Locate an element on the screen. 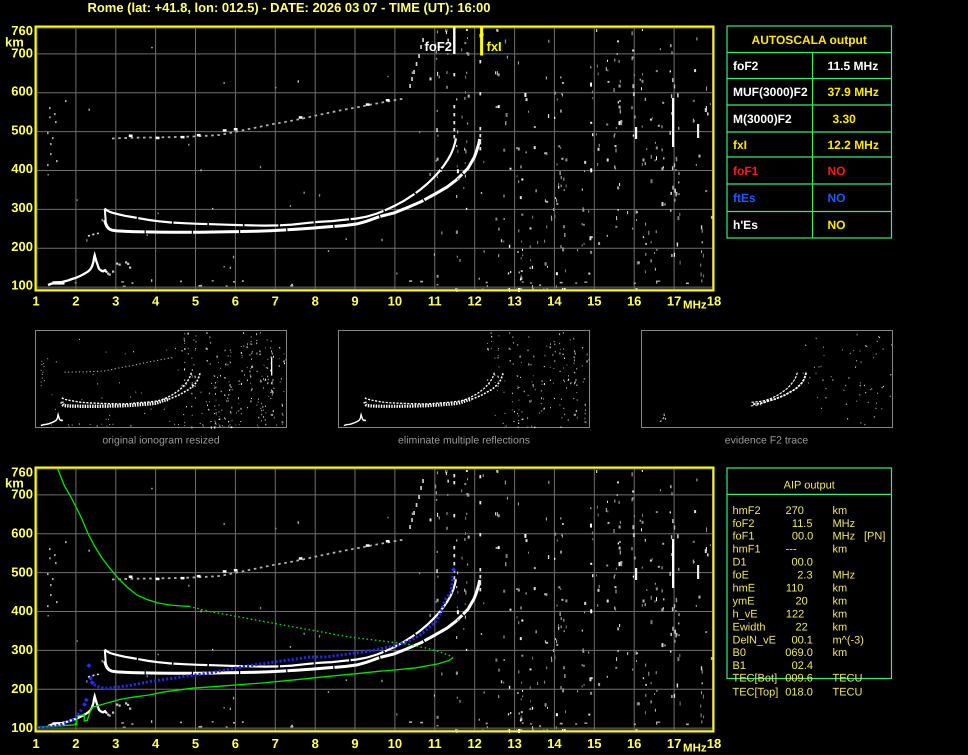 This screenshot has height=755, width=968. svg-text: B1 is located at coordinates (739, 666).